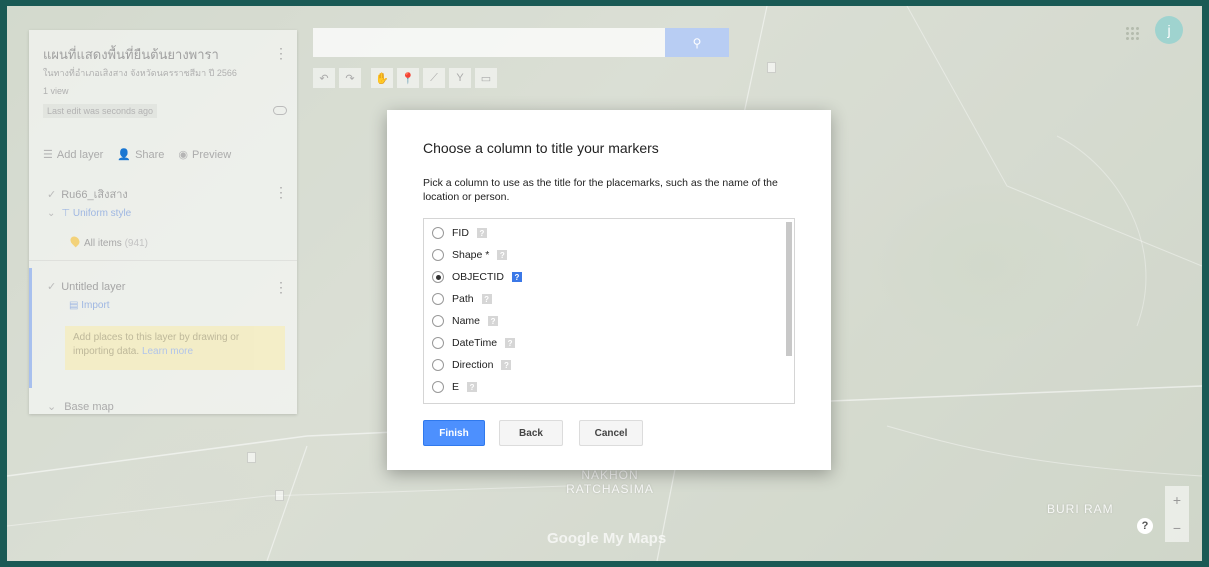 The width and height of the screenshot is (1209, 567). Describe the element at coordinates (454, 433) in the screenshot. I see `finish-button: Finish` at that location.